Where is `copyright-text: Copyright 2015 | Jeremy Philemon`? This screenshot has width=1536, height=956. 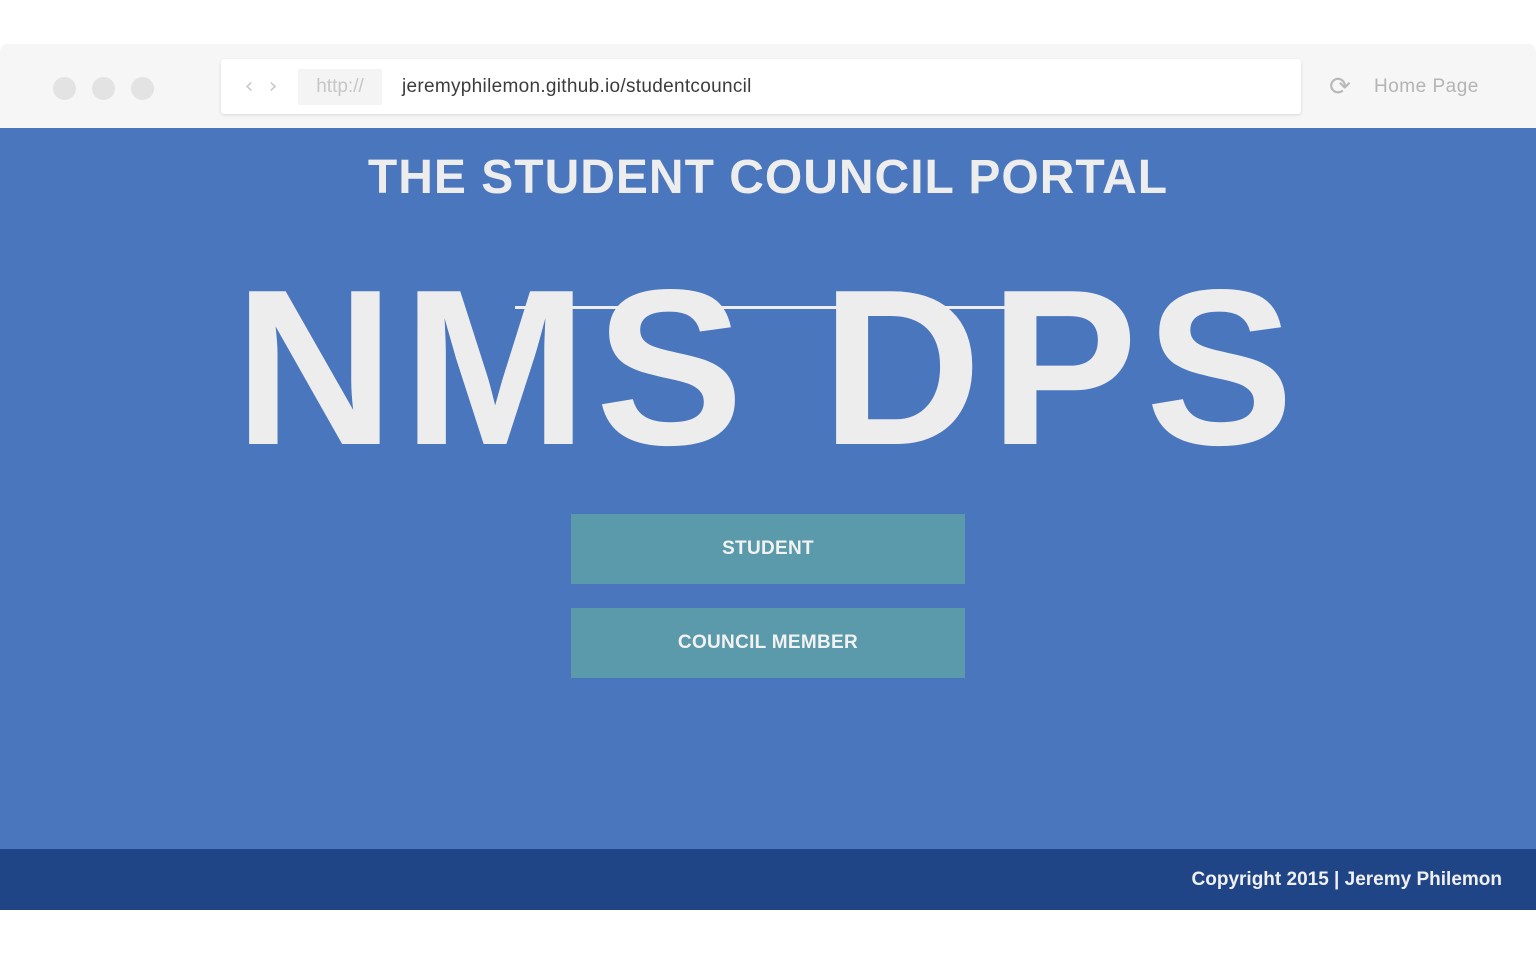 copyright-text: Copyright 2015 | Jeremy Philemon is located at coordinates (1346, 879).